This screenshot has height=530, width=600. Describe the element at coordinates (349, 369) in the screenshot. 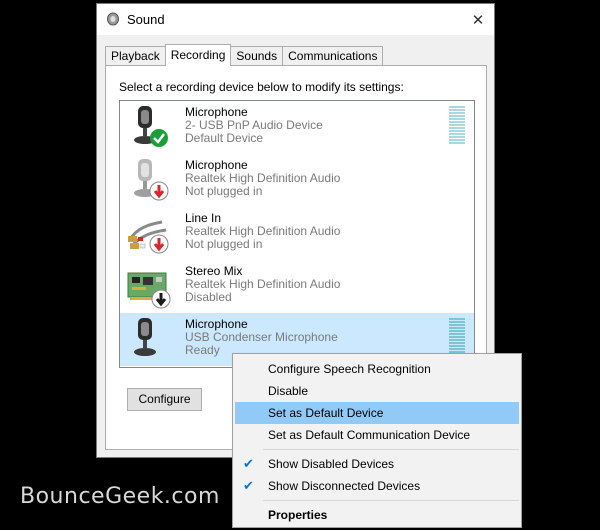

I see `menu-item-label: Configure Speech Recognition` at that location.